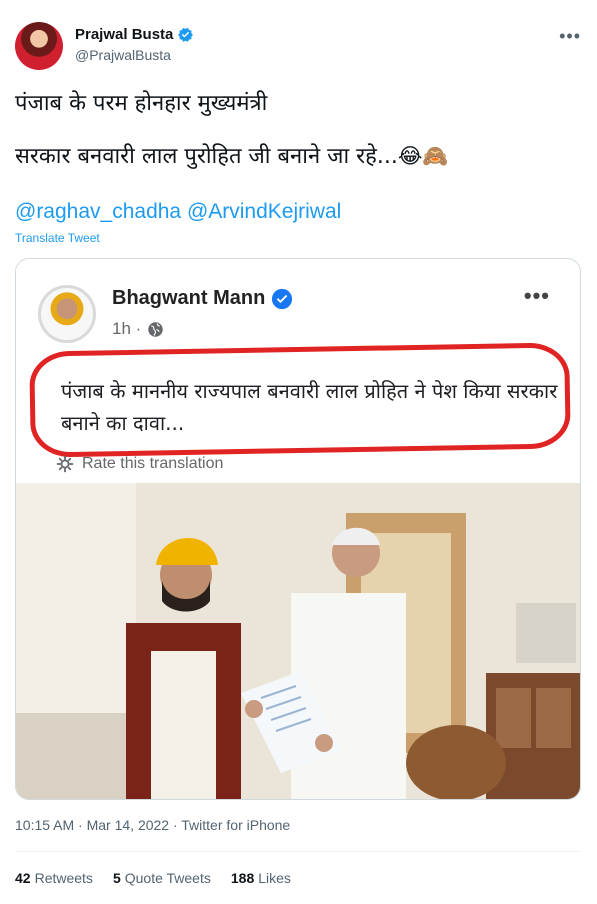 The image size is (597, 904). What do you see at coordinates (23, 878) in the screenshot?
I see `retweets-count: 42` at bounding box center [23, 878].